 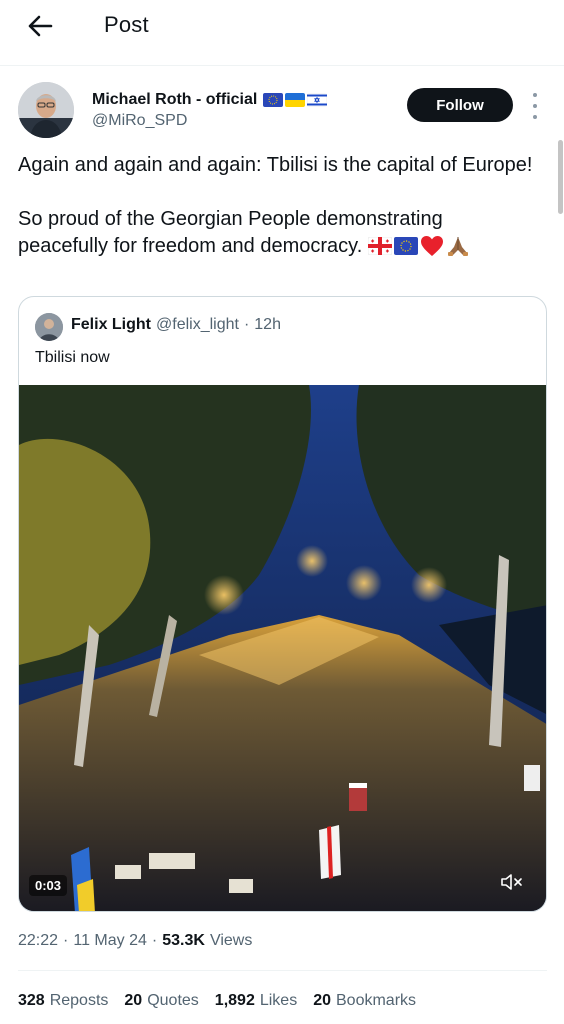 What do you see at coordinates (110, 941) in the screenshot?
I see `post-date: 11 May 24` at bounding box center [110, 941].